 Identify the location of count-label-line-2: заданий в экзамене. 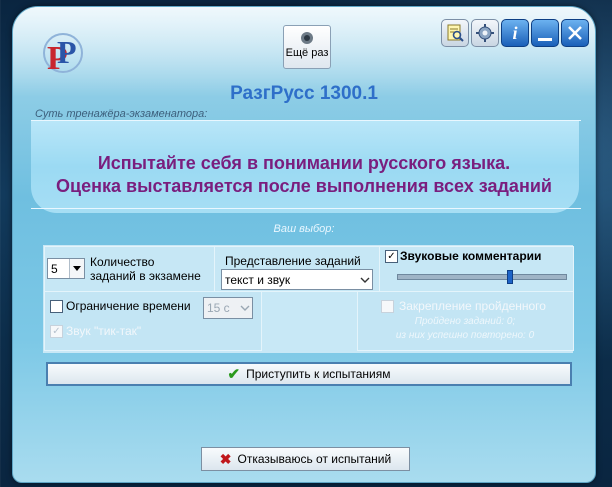
(145, 276).